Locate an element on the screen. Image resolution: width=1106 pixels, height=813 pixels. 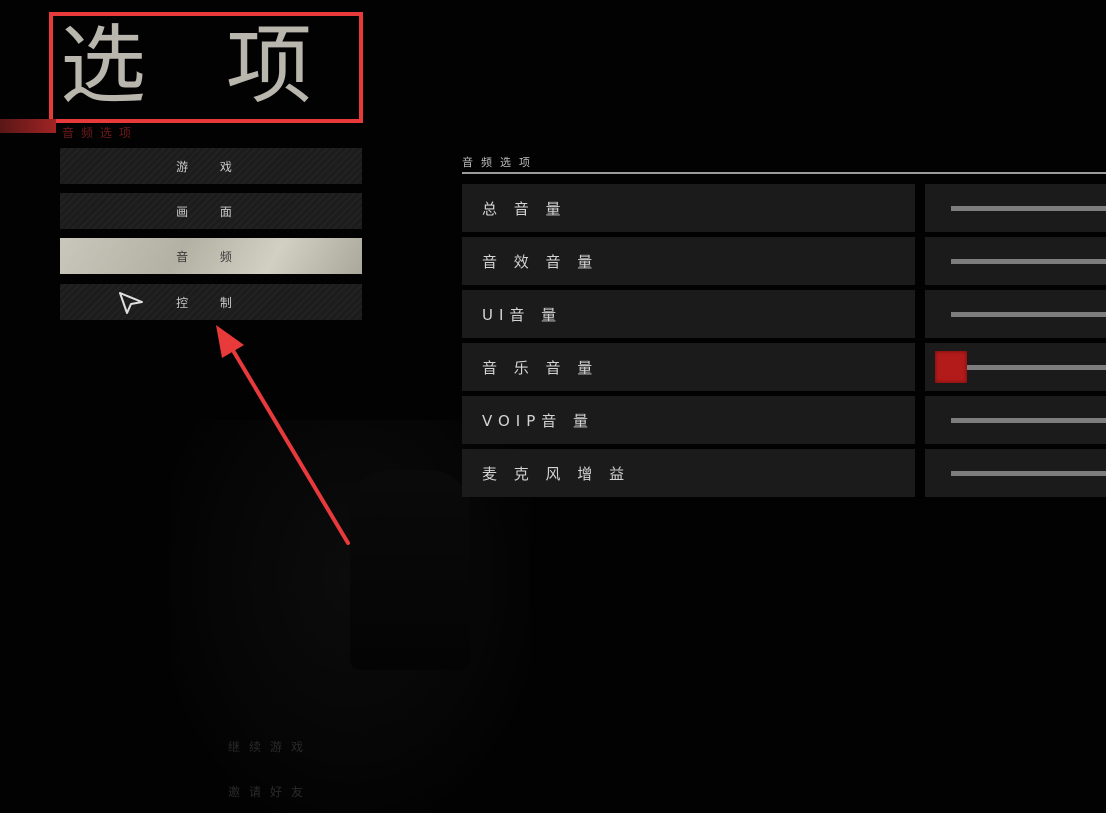
setting-label-box: 总 音 量 is located at coordinates (688, 208).